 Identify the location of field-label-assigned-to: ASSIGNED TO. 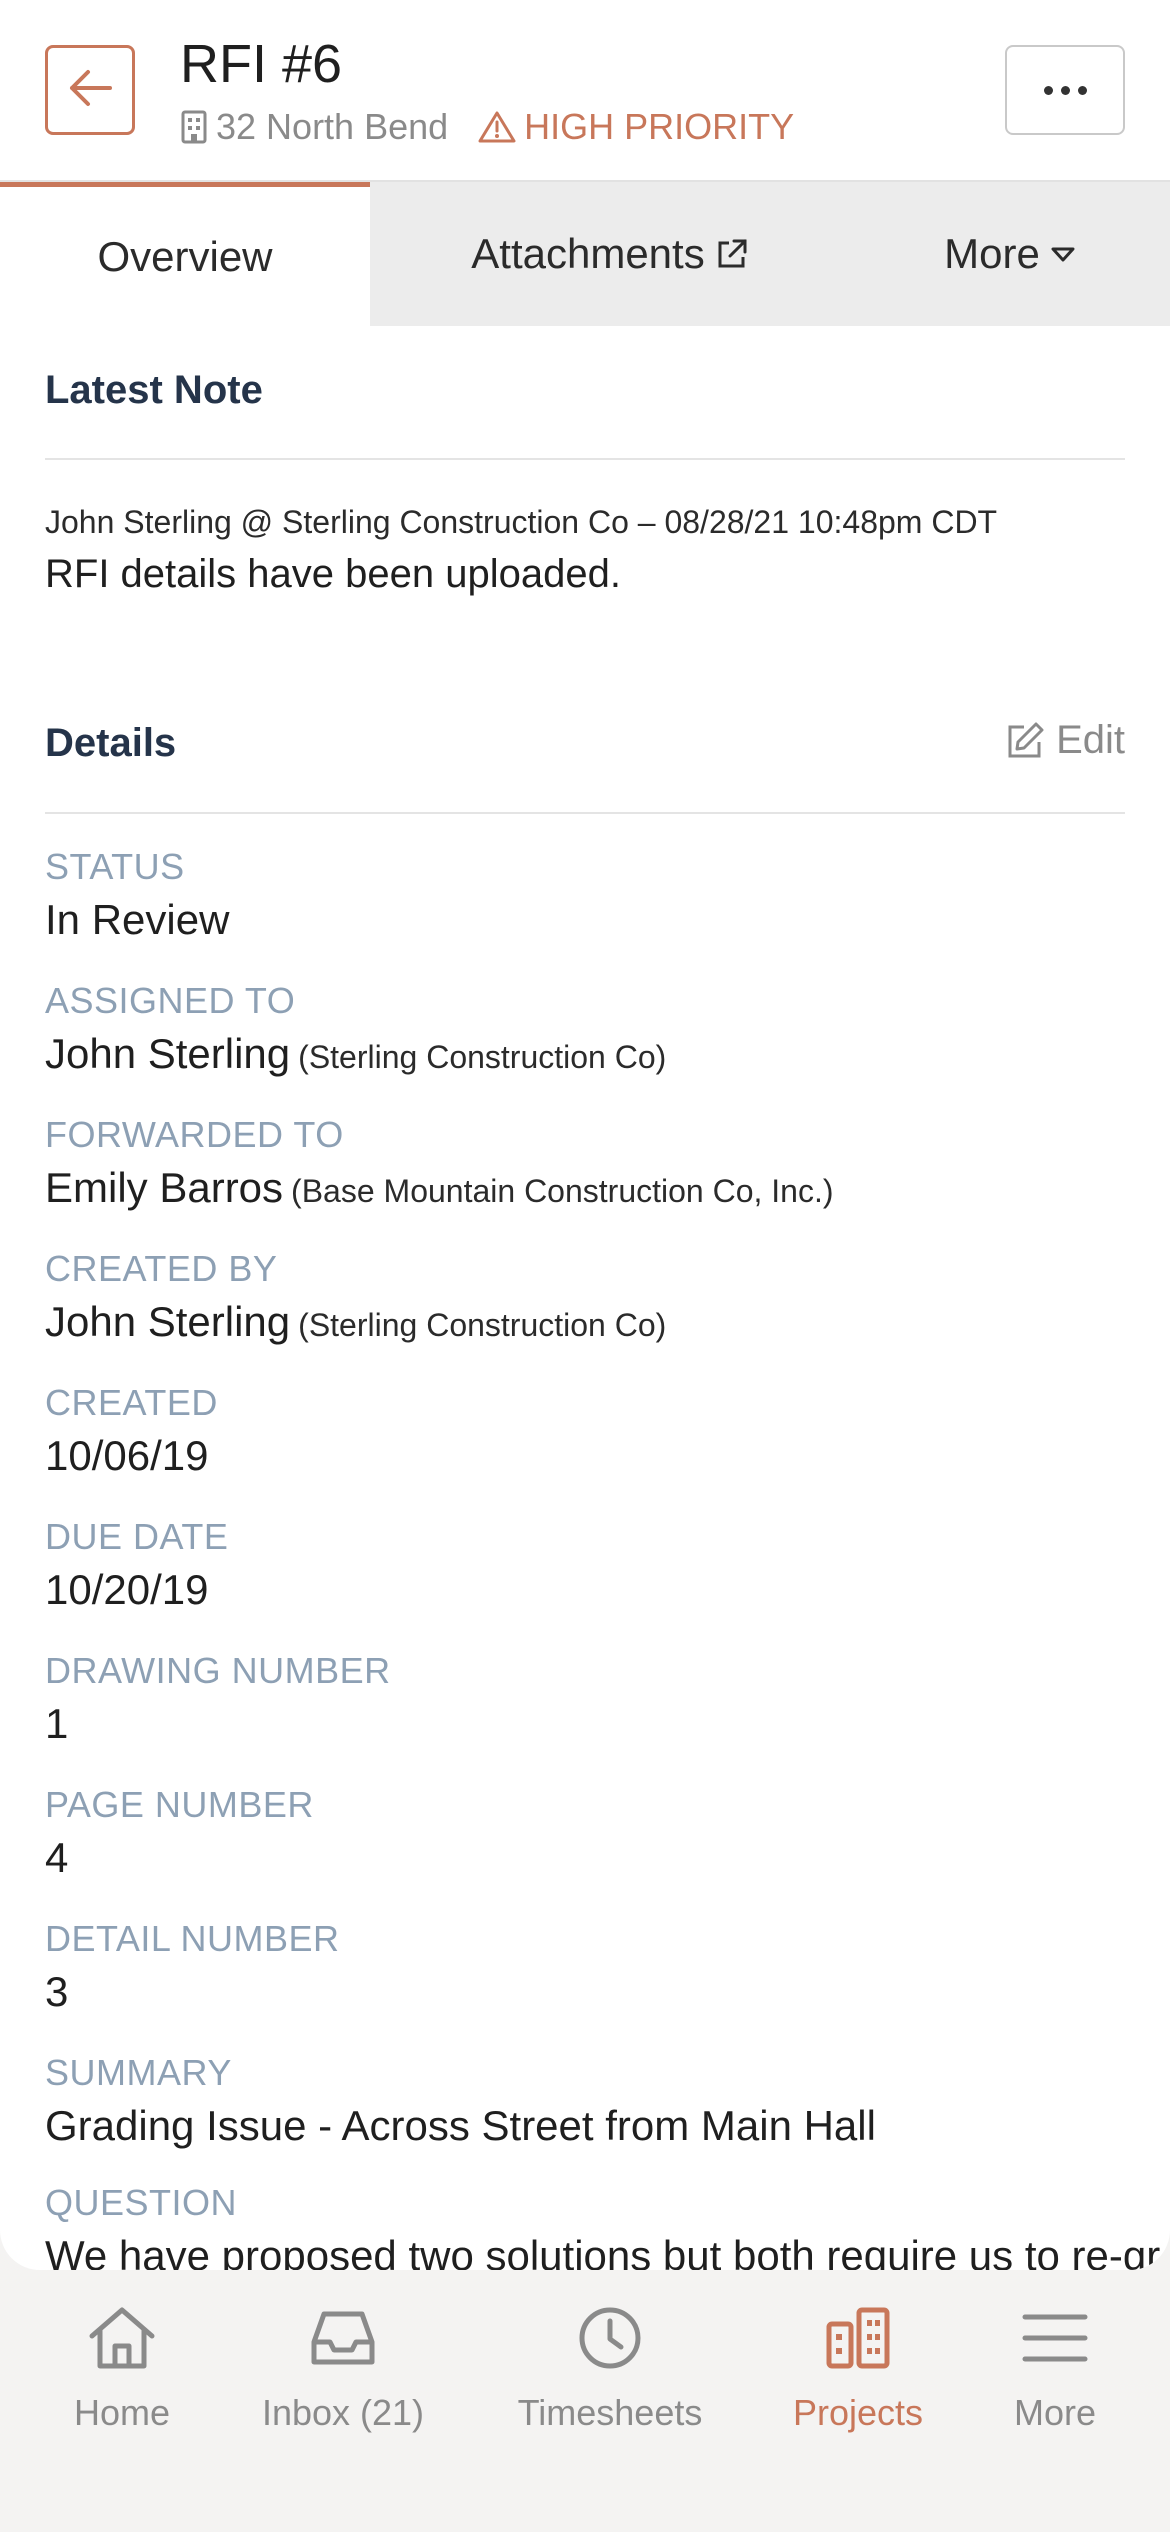
(170, 1000).